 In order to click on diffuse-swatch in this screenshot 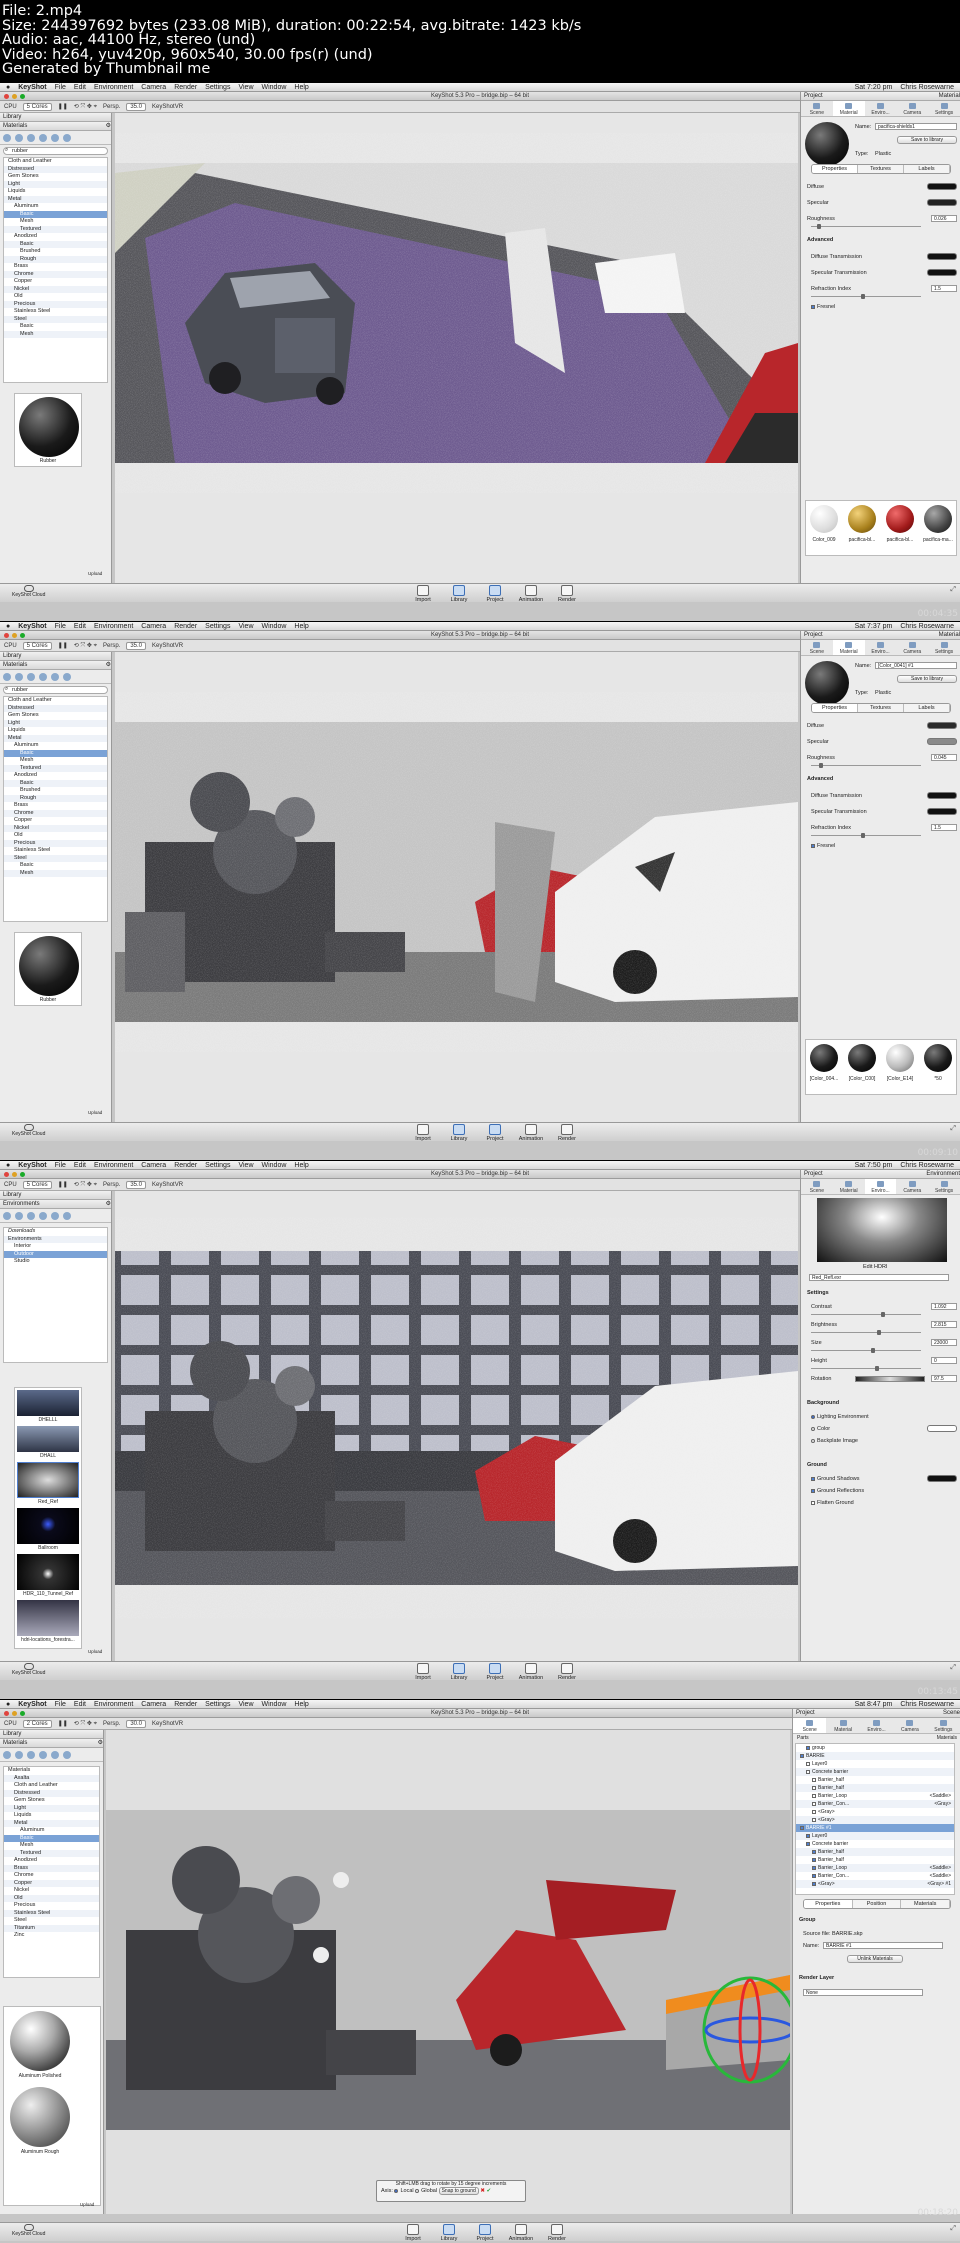, I will do `click(942, 186)`.